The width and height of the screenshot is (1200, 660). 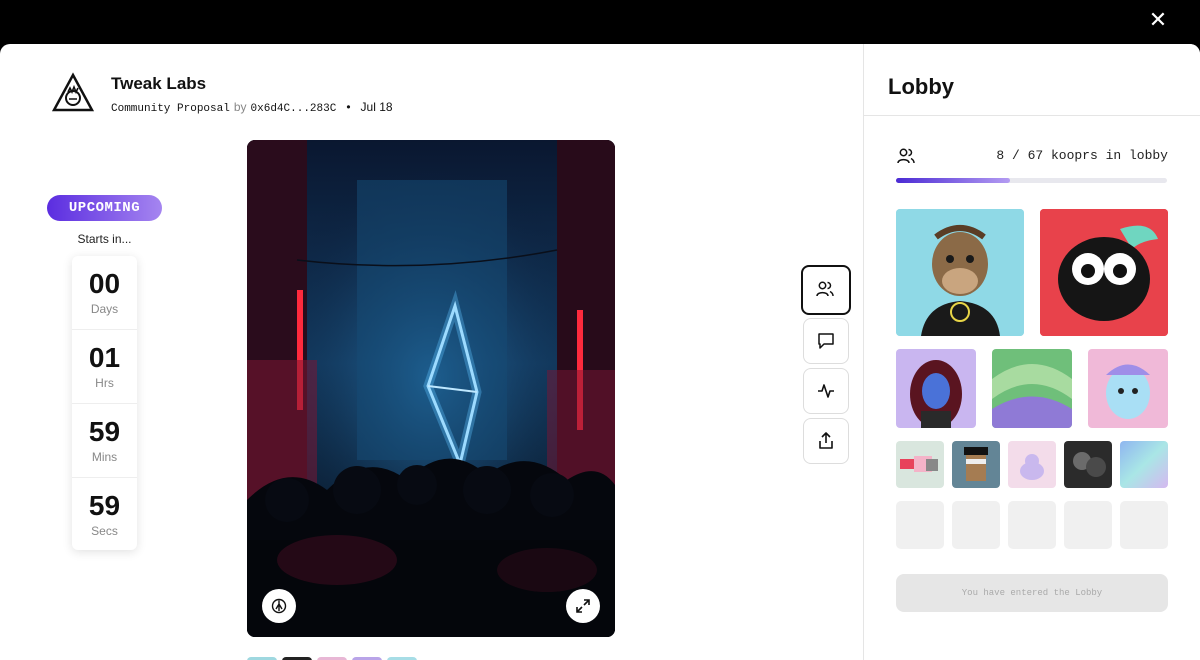 What do you see at coordinates (1128, 388) in the screenshot?
I see `member-avatar-cartoon` at bounding box center [1128, 388].